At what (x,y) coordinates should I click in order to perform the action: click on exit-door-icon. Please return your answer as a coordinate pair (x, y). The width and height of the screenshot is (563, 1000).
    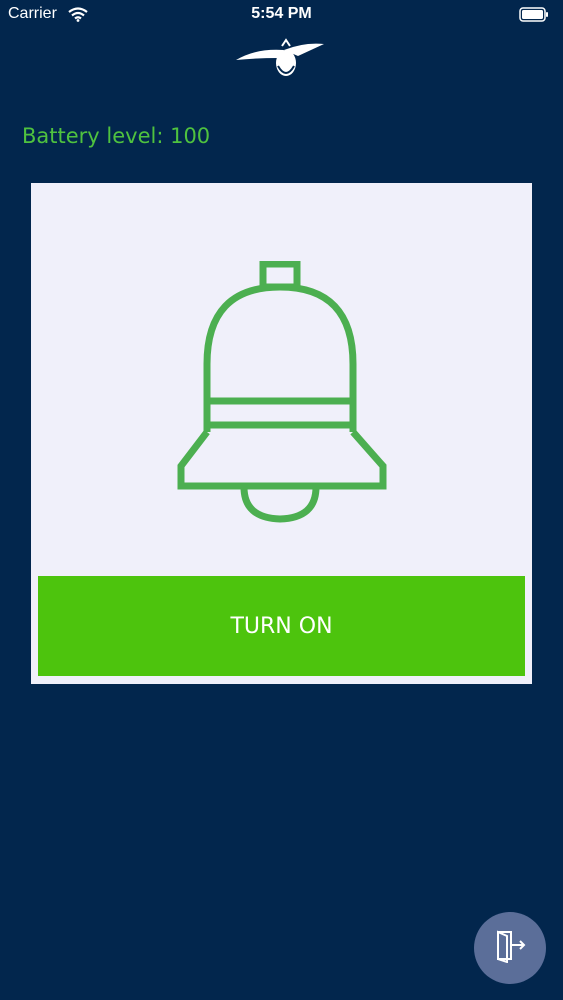
    Looking at the image, I should click on (510, 948).